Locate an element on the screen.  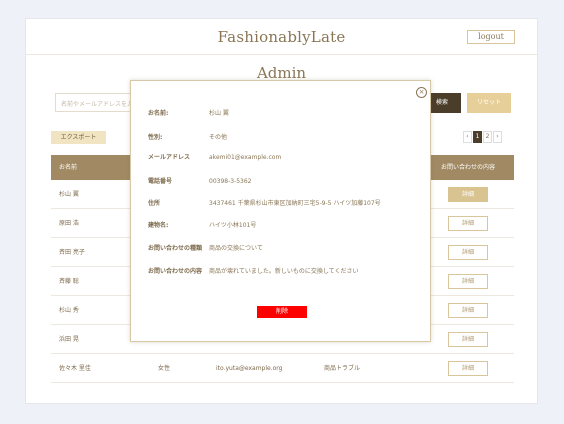
modal-field-label: お問い合わせの種類 is located at coordinates (175, 248).